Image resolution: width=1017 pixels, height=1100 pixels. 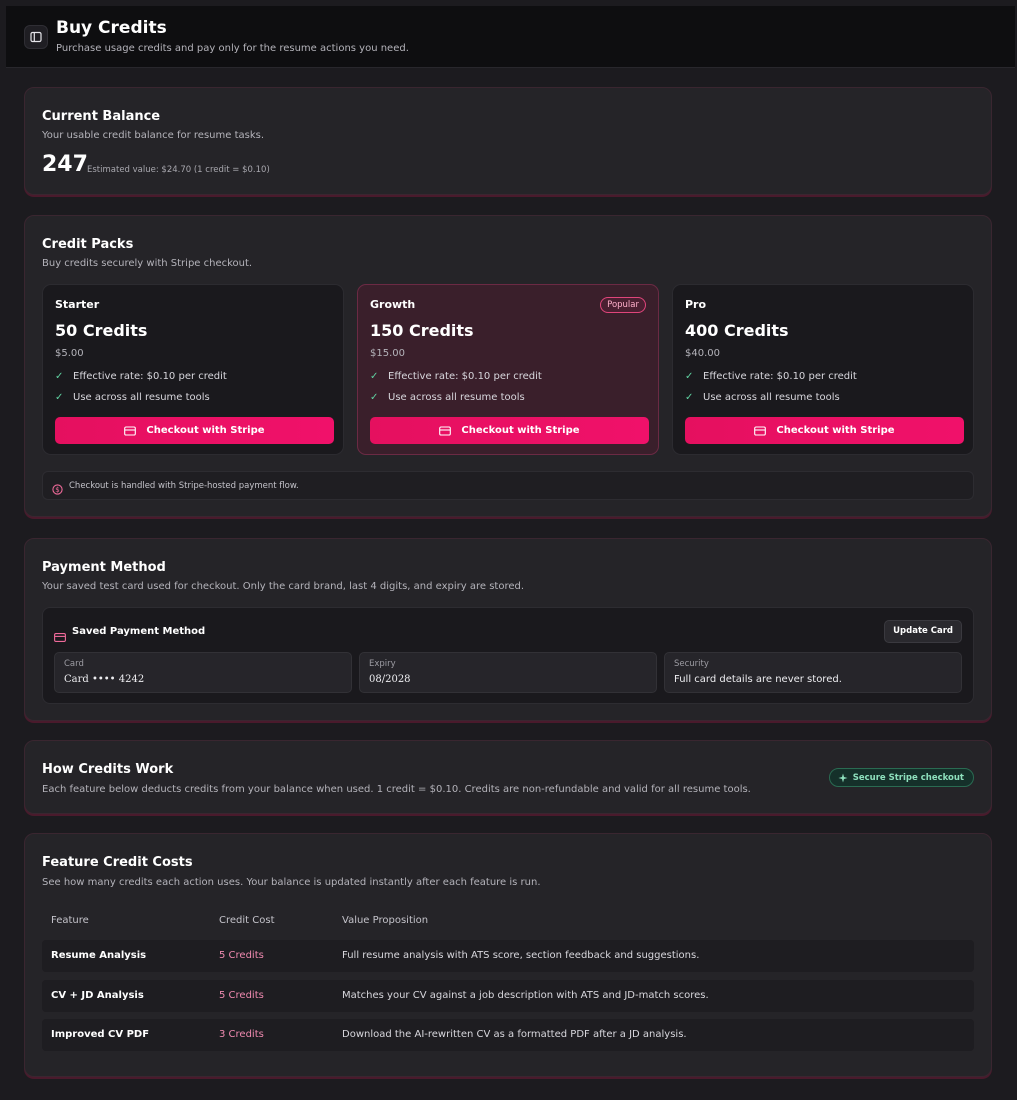 I want to click on pack-price: $15.00, so click(x=387, y=353).